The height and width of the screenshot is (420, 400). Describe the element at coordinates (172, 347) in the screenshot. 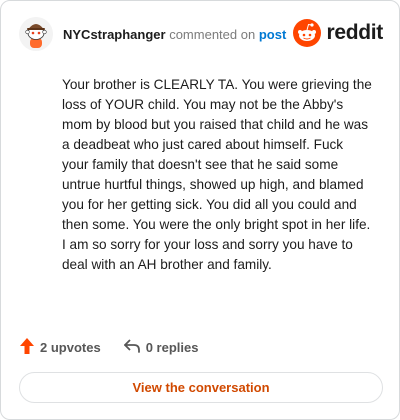

I see `reply-label: 0 replies` at that location.